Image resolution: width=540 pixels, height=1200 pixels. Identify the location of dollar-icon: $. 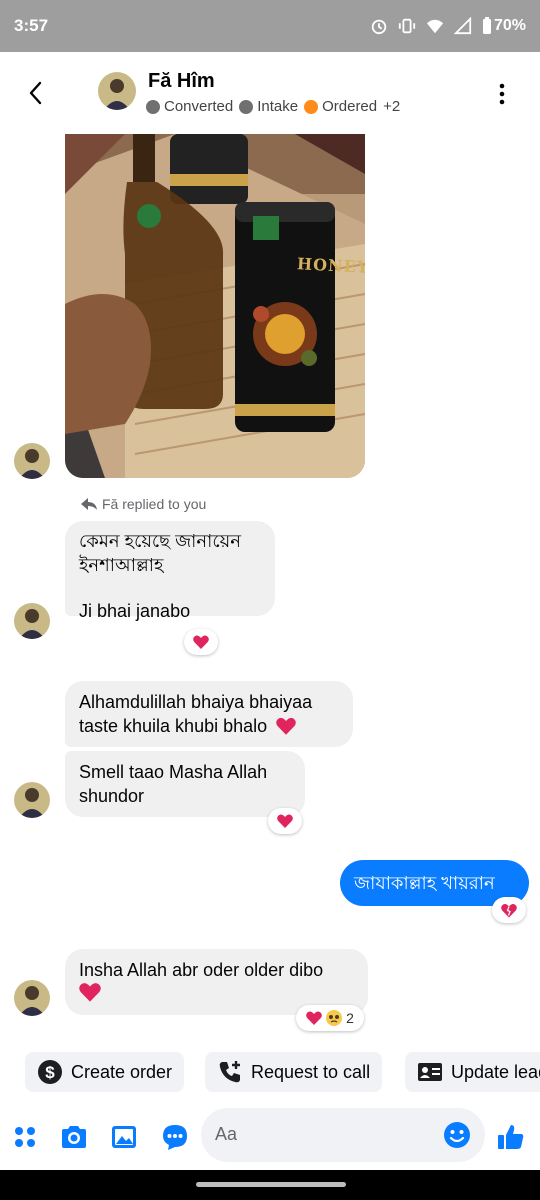
(50, 1072).